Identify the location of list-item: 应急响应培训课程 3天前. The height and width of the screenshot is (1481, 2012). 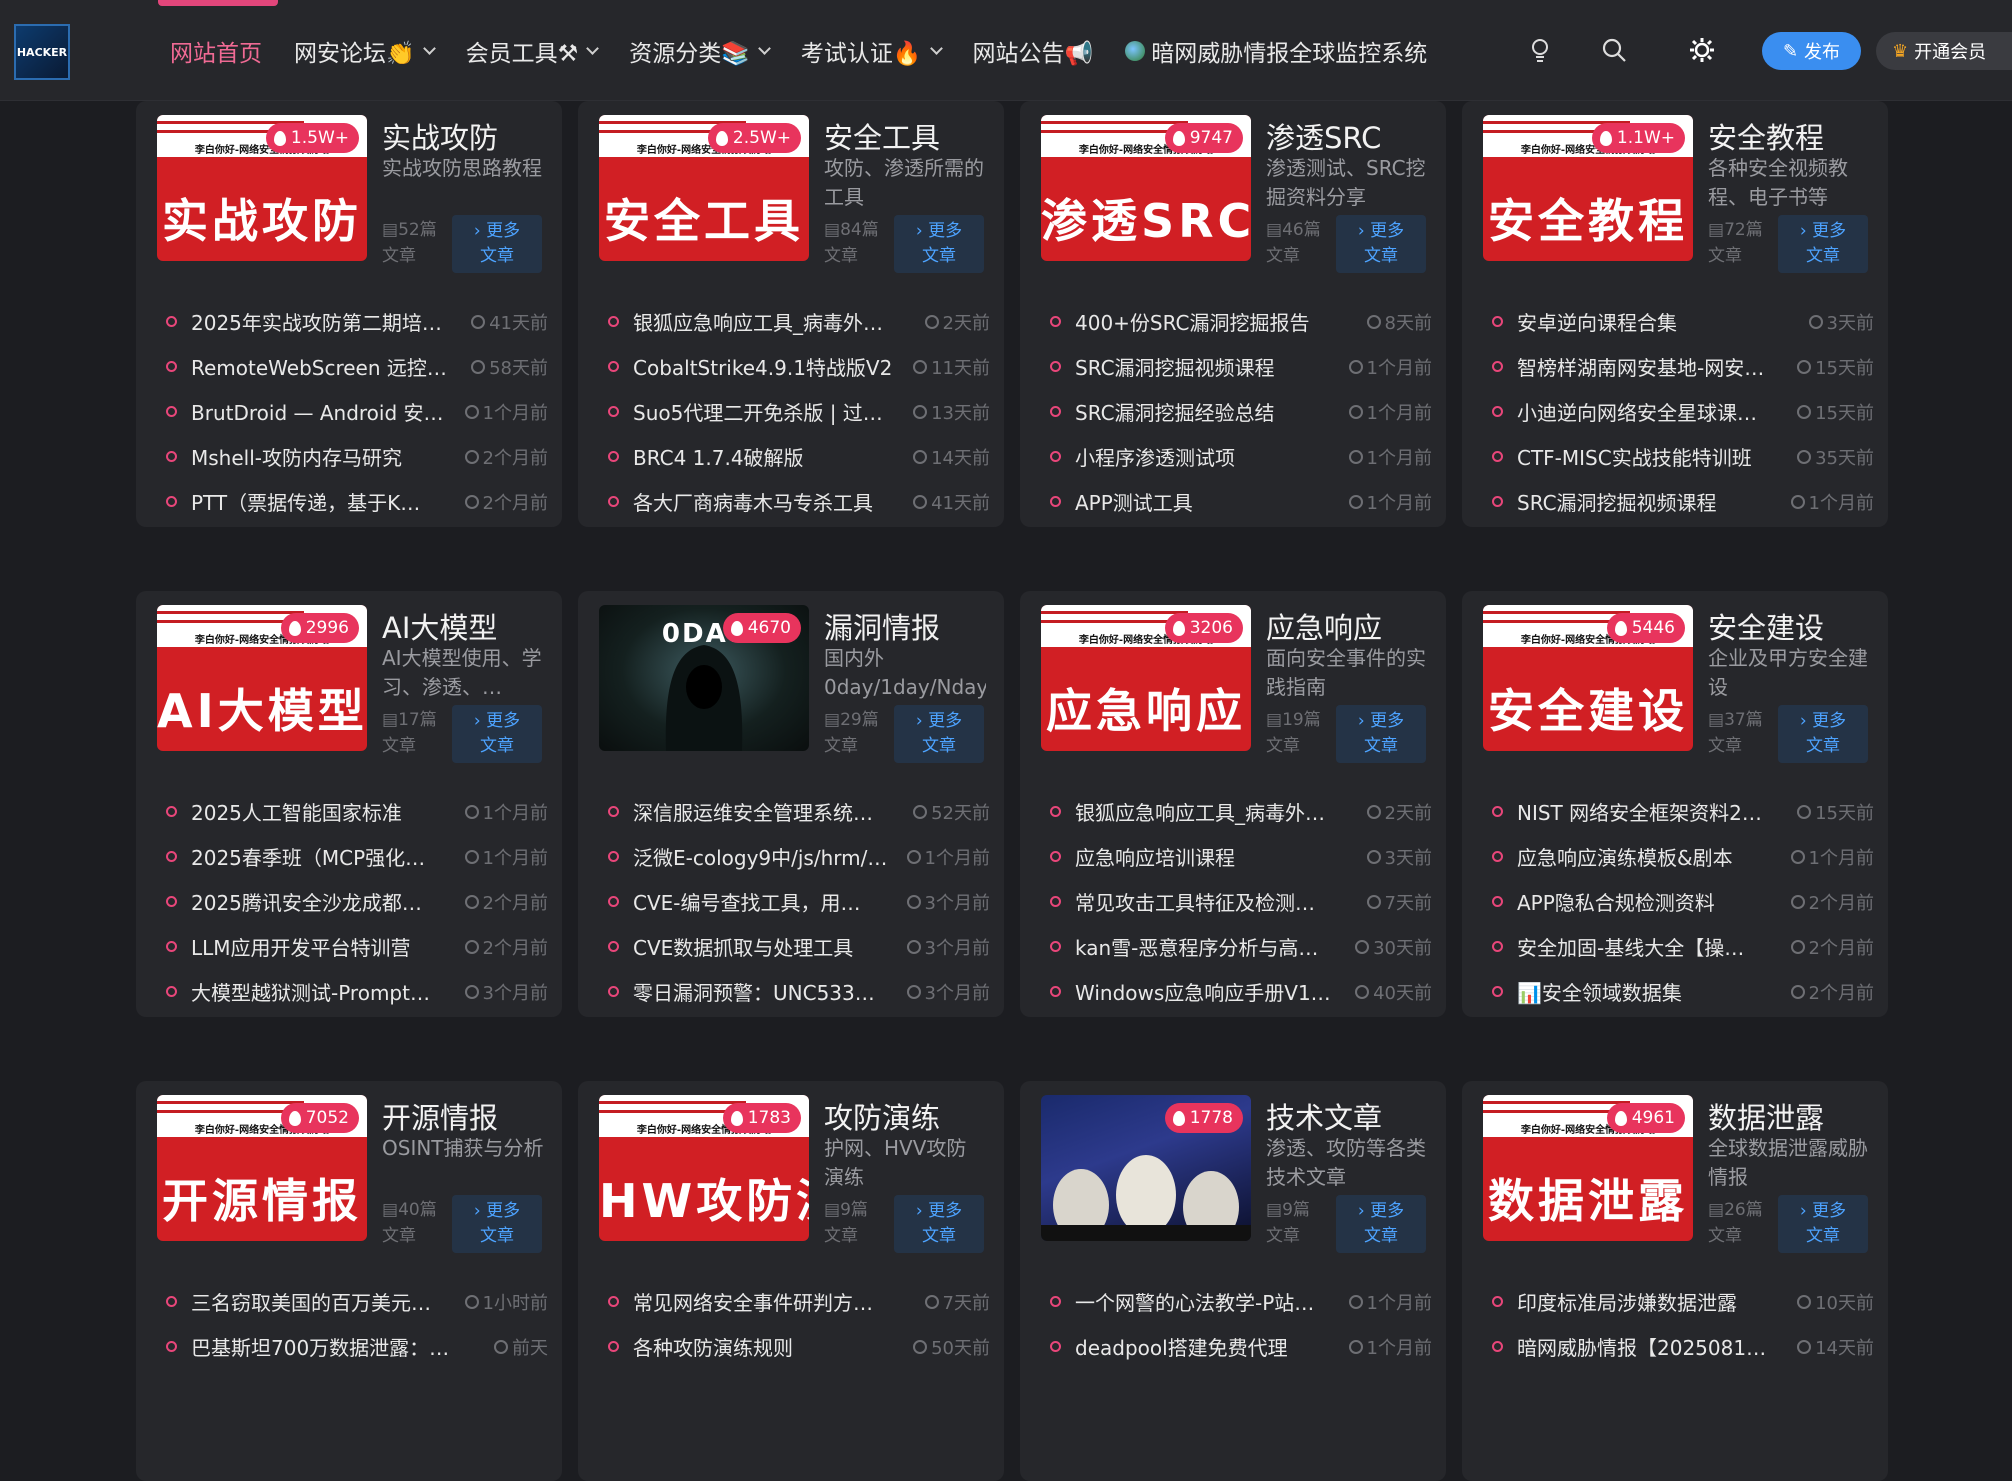
(1241, 856).